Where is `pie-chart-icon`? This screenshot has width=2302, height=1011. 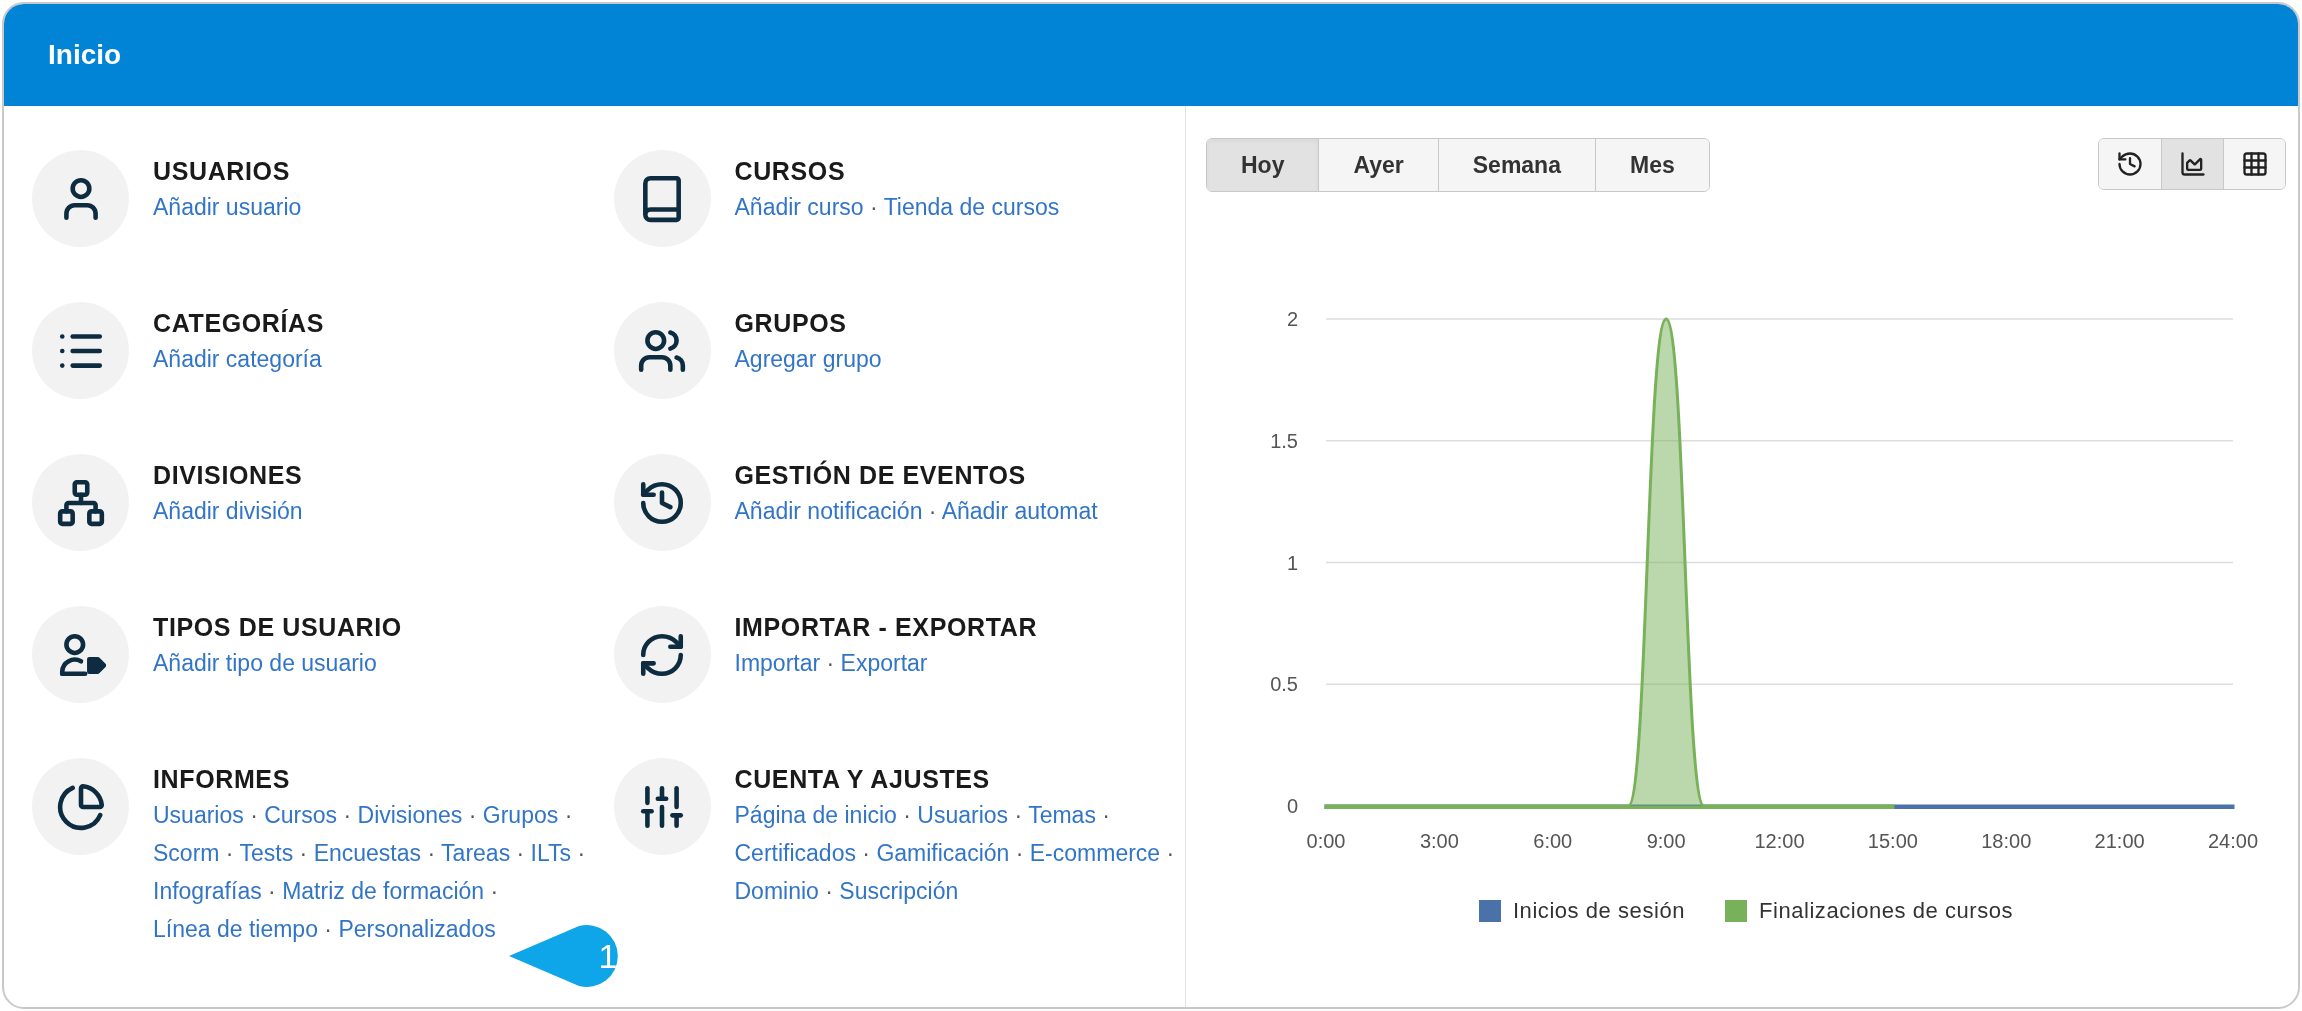 pie-chart-icon is located at coordinates (80, 806).